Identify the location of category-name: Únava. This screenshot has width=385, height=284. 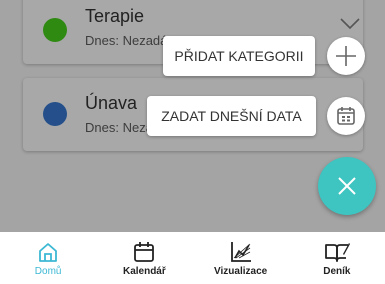
(111, 103).